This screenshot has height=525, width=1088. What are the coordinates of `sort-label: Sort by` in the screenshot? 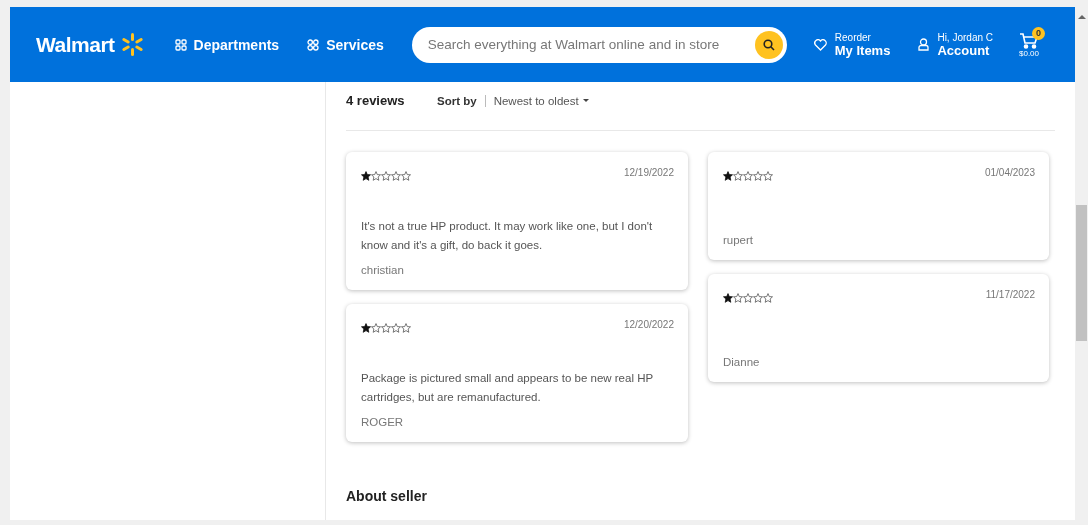 It's located at (457, 100).